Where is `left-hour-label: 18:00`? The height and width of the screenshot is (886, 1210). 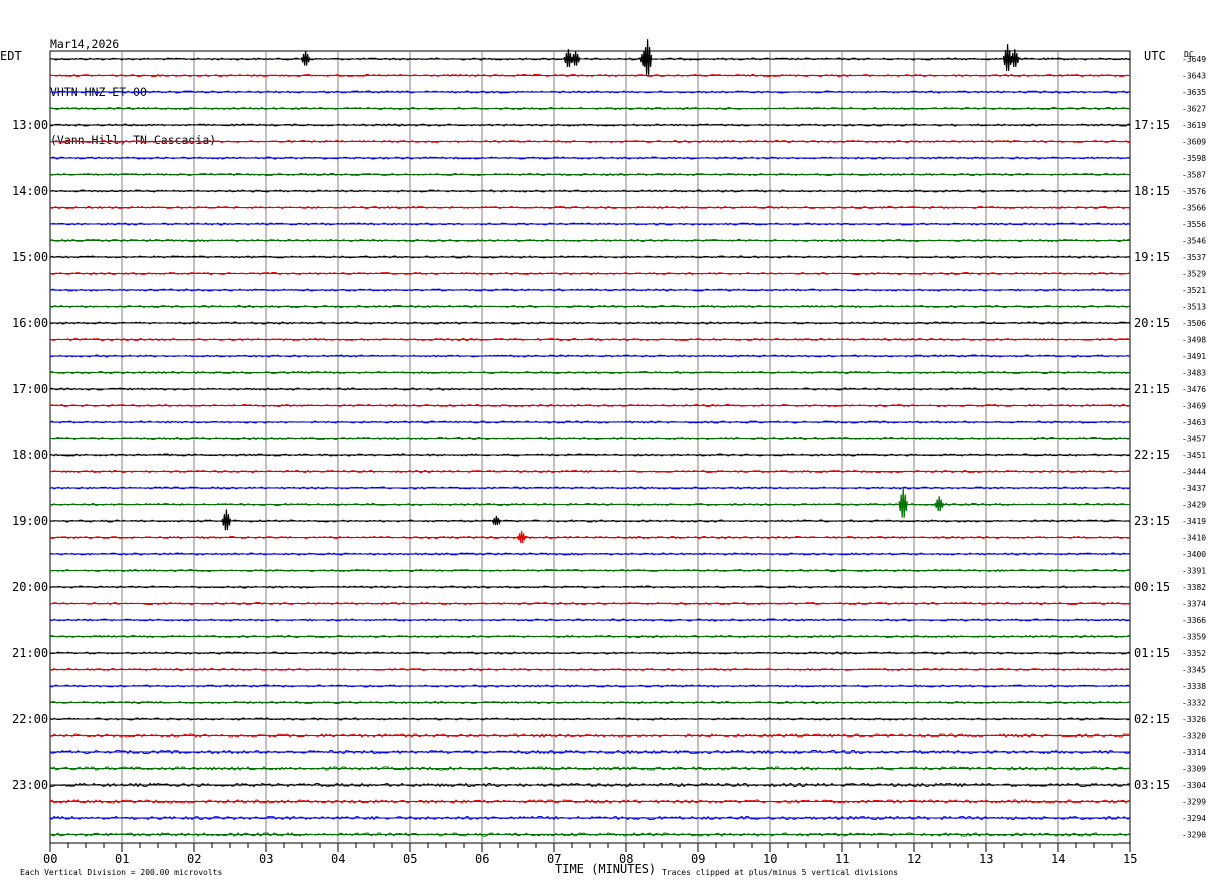 left-hour-label: 18:00 is located at coordinates (30, 455).